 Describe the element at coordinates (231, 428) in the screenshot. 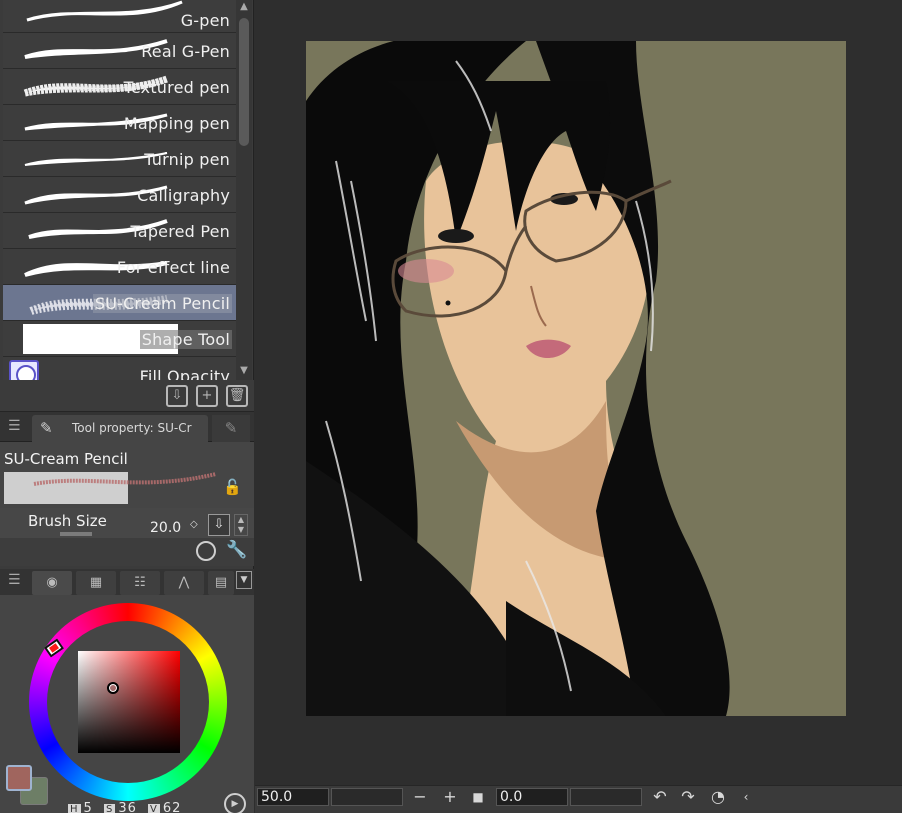

I see `tab-sub-tool-detail: ✎` at that location.